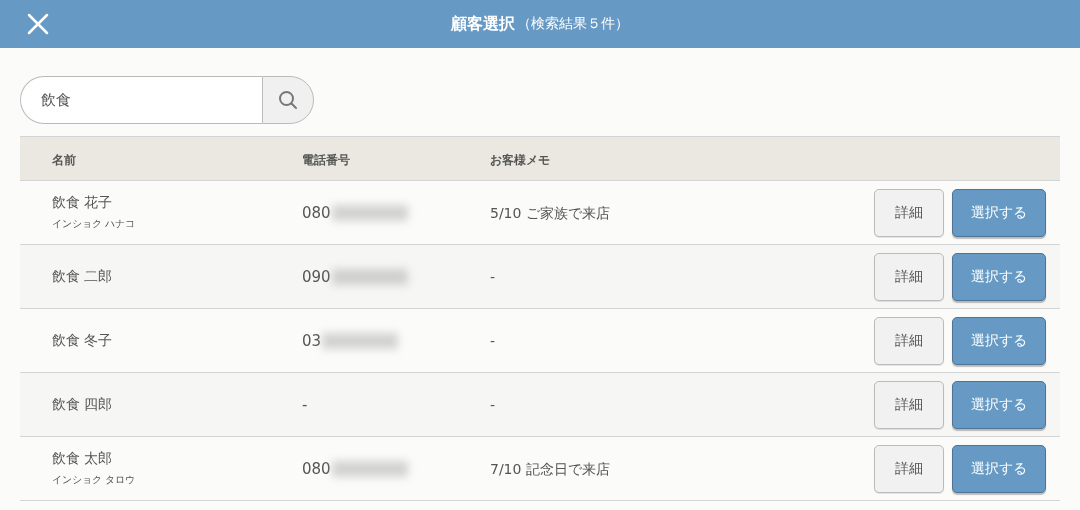 The width and height of the screenshot is (1080, 510). Describe the element at coordinates (94, 480) in the screenshot. I see `customer-kana: インショク タロウ` at that location.